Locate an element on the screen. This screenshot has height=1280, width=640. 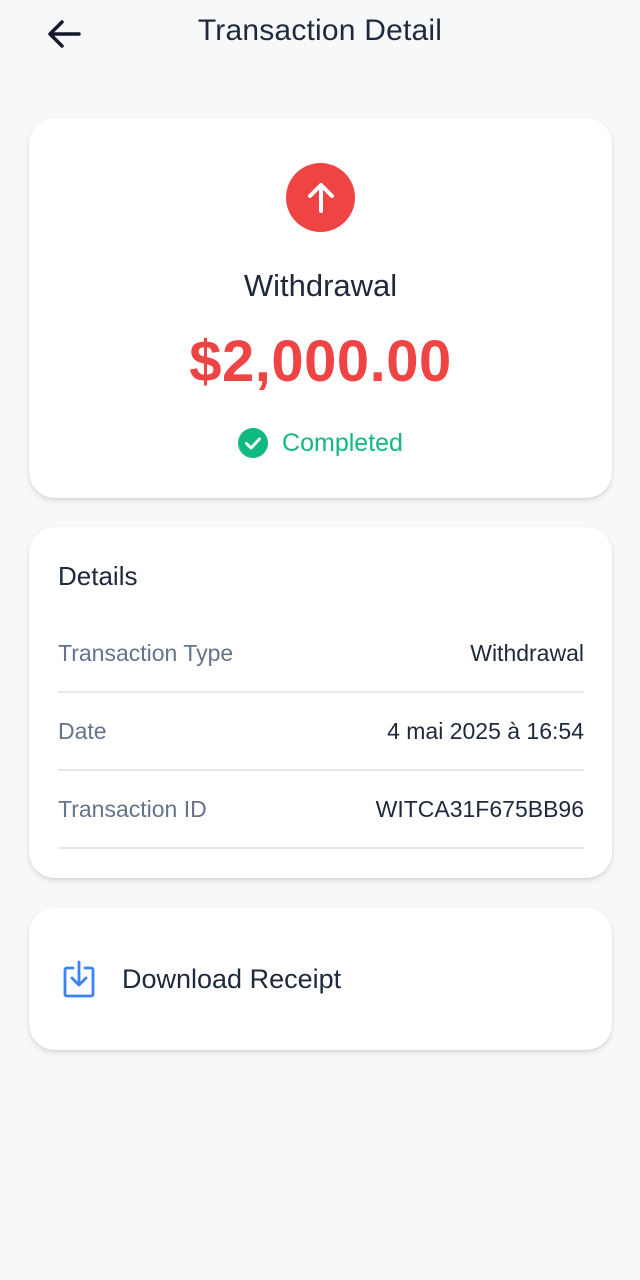
status-label: Completed is located at coordinates (342, 442).